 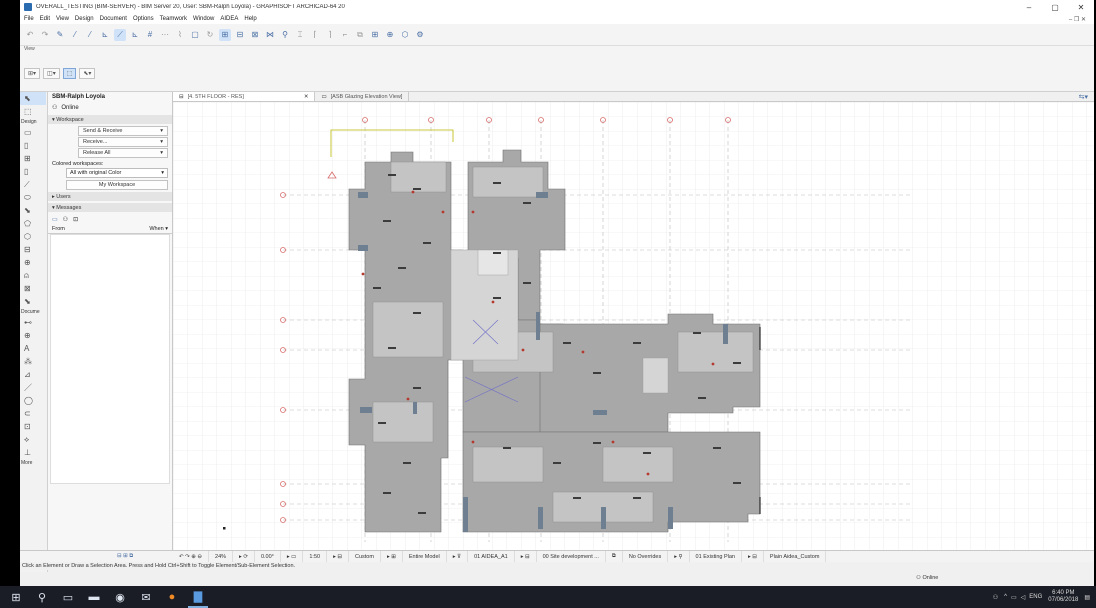 I want to click on scale-icon: ▸ ▭, so click(x=292, y=556).